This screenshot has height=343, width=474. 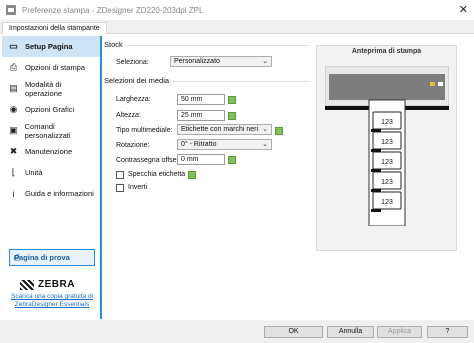 What do you see at coordinates (13, 109) in the screenshot?
I see `graphics-icon: ◉` at bounding box center [13, 109].